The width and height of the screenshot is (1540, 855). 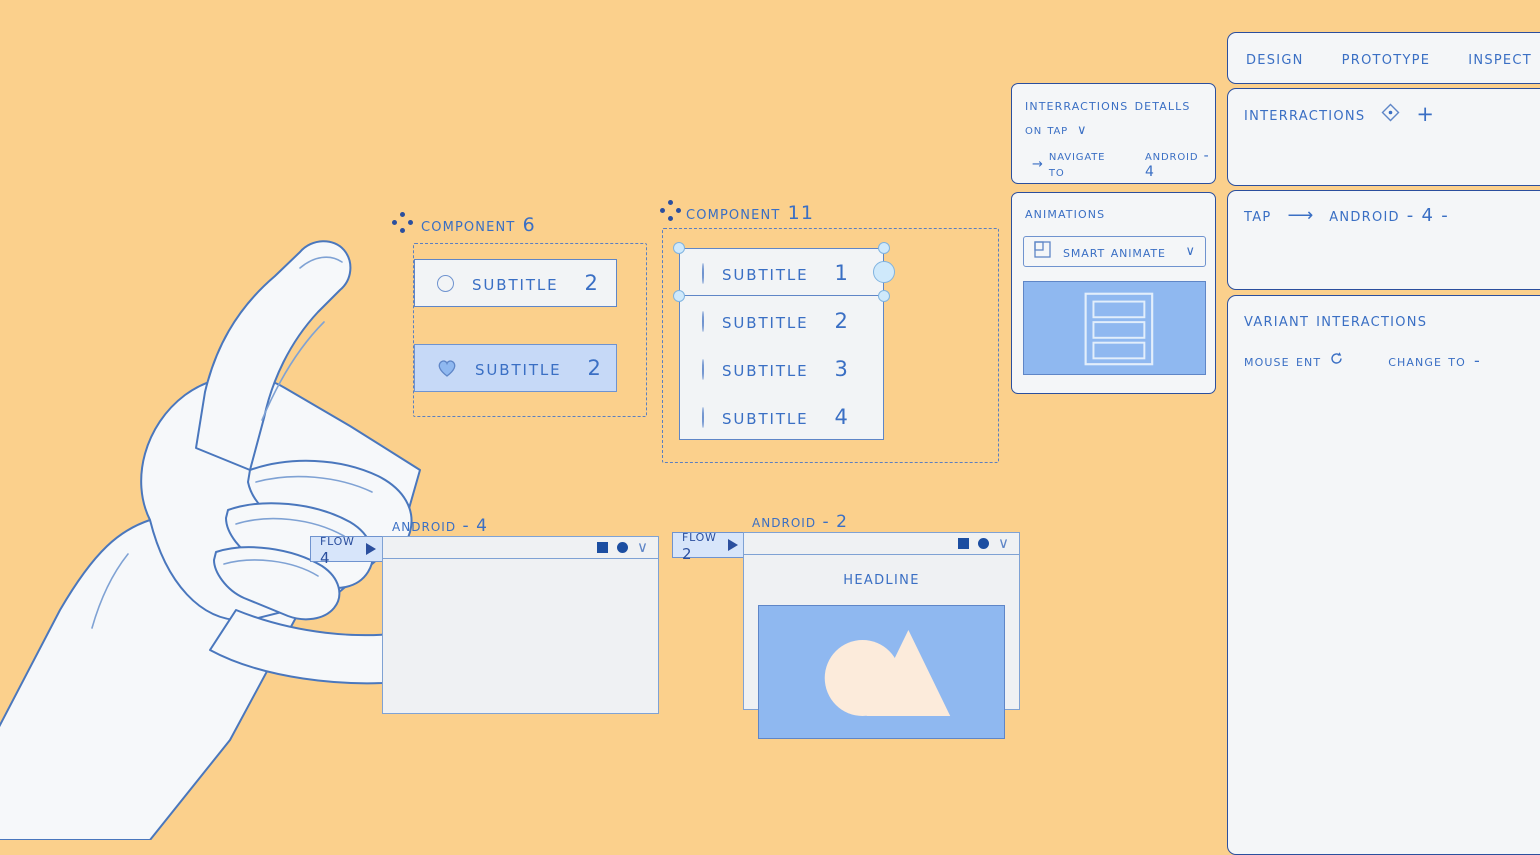 I want to click on refresh-icon, so click(x=1336, y=360).